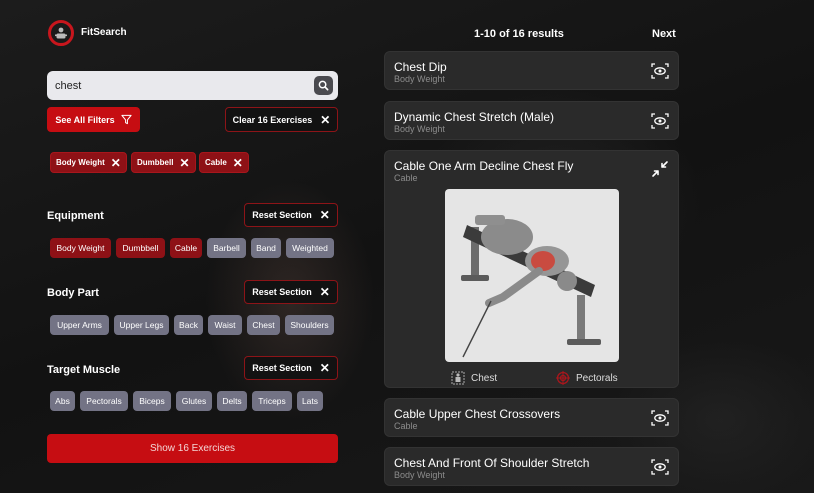 This screenshot has height=493, width=814. What do you see at coordinates (216, 162) in the screenshot?
I see `active-filter-label: Cable` at bounding box center [216, 162].